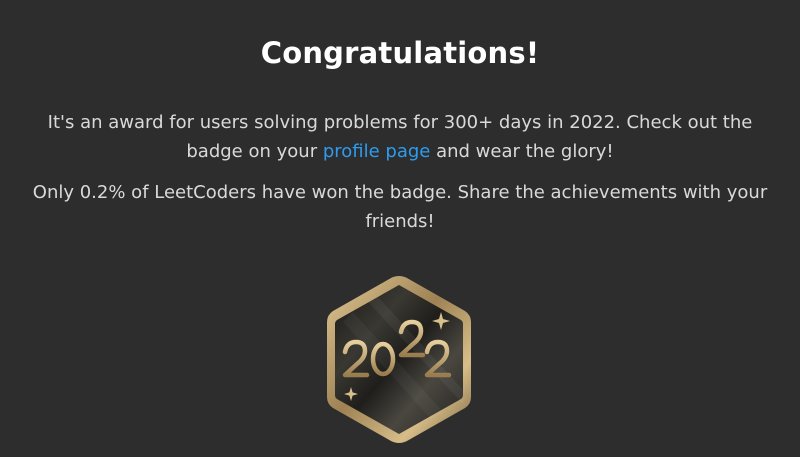 This screenshot has width=800, height=457. I want to click on badge-2022, so click(399, 359).